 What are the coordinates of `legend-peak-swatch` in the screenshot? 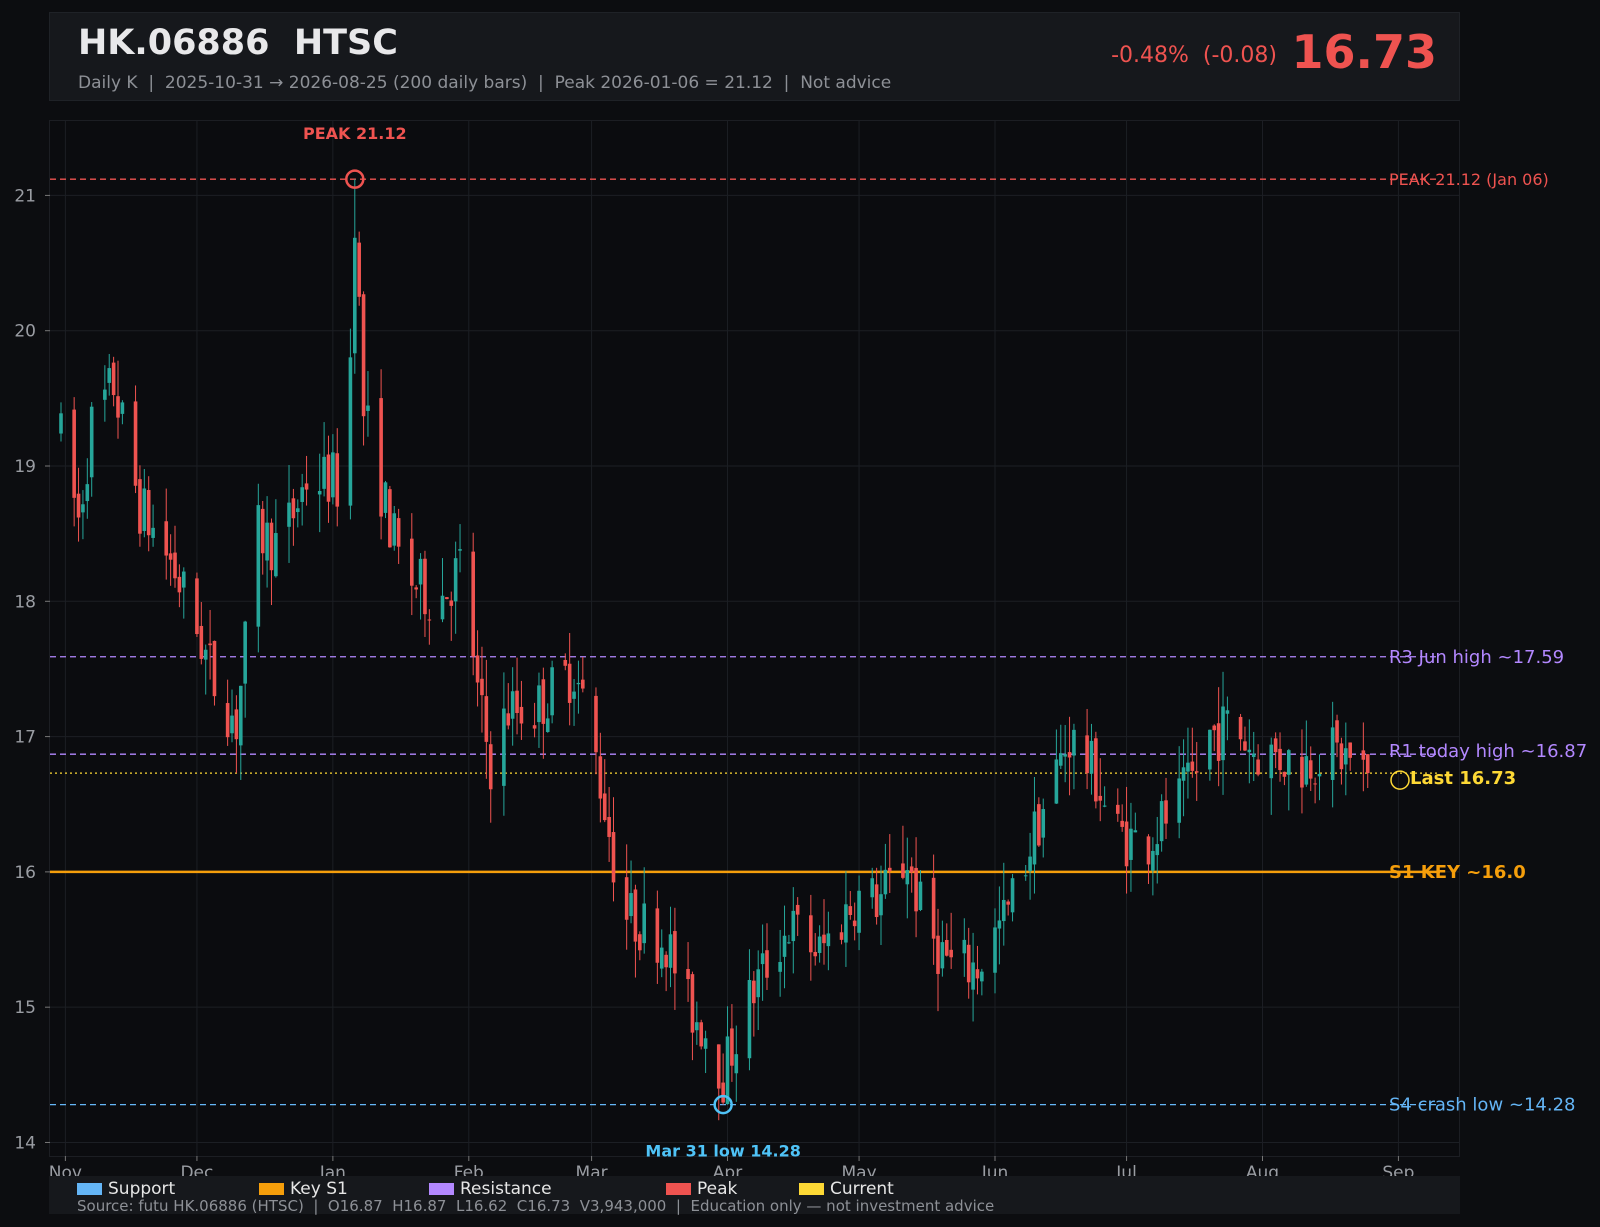 It's located at (678, 1189).